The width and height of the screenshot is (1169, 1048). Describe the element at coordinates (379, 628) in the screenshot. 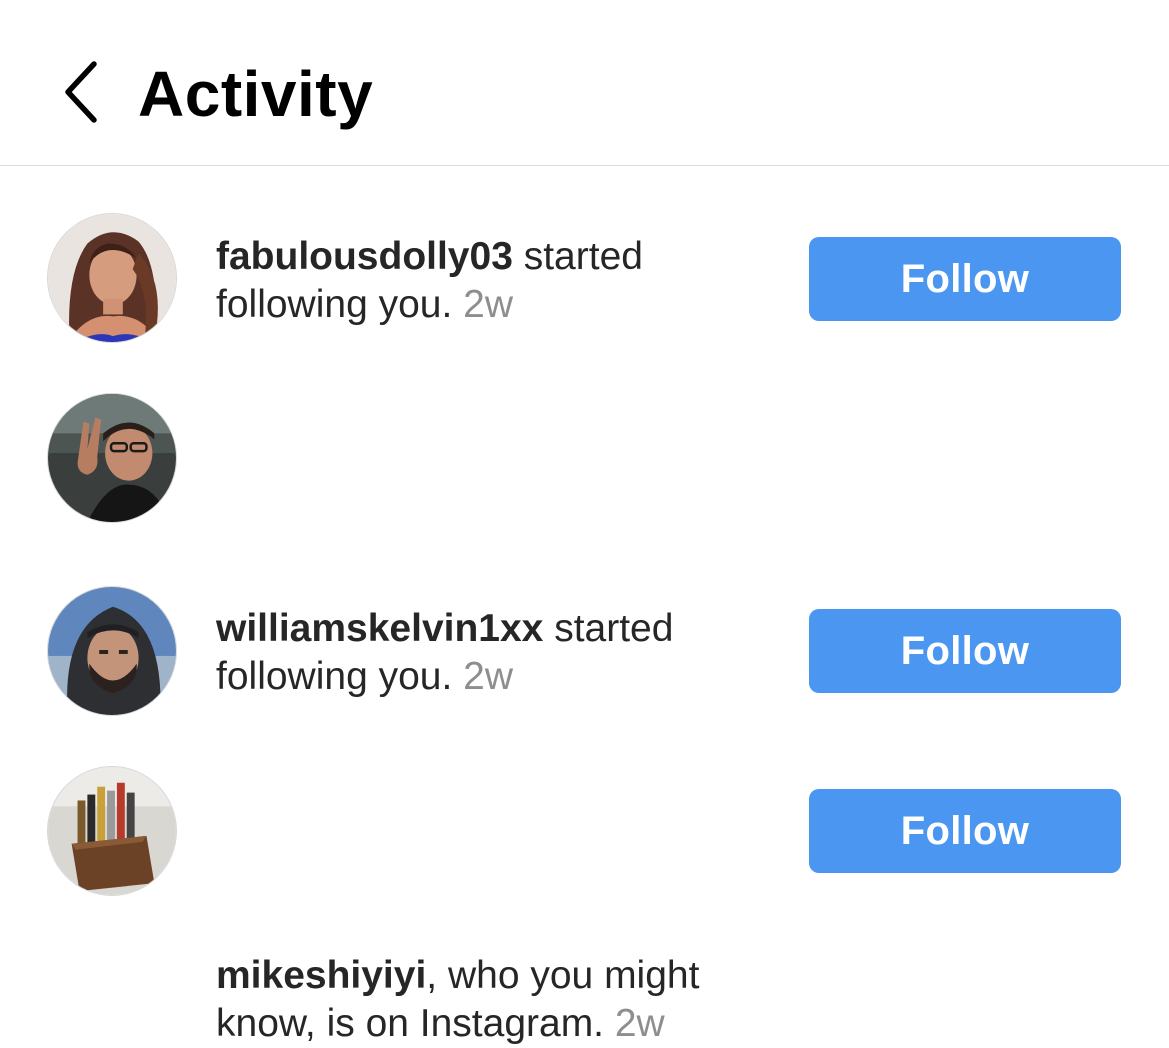

I see `username-link: williamskelvin1xx` at that location.